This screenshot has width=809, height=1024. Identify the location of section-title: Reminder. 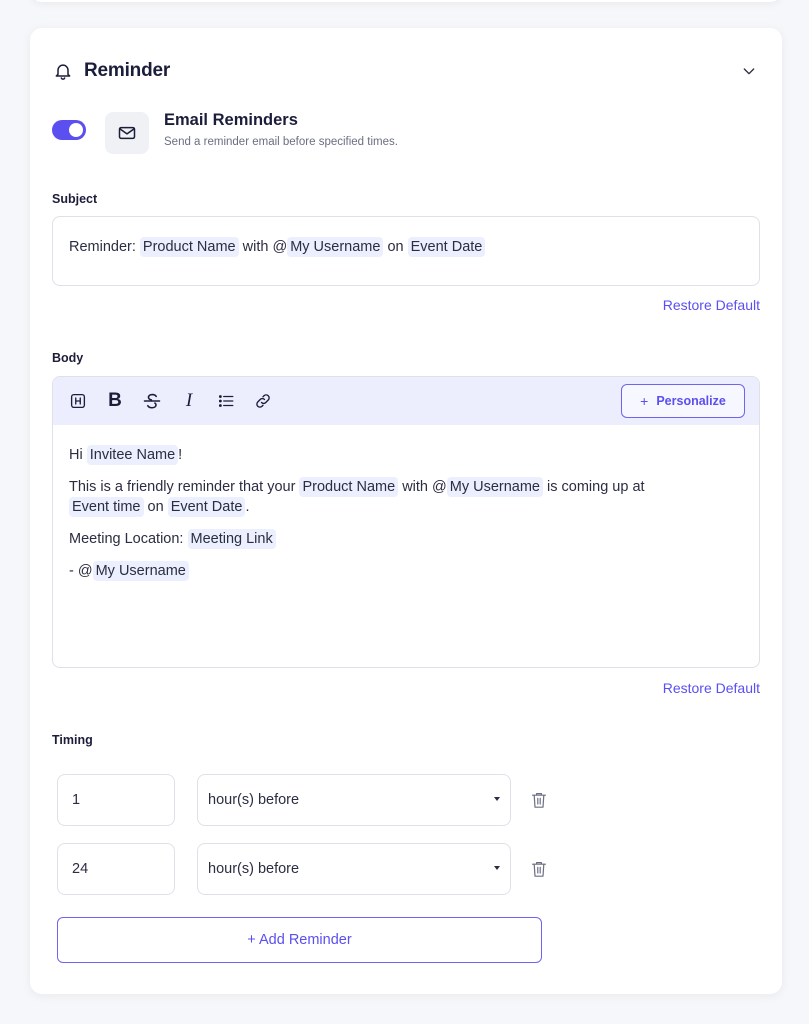
(127, 70).